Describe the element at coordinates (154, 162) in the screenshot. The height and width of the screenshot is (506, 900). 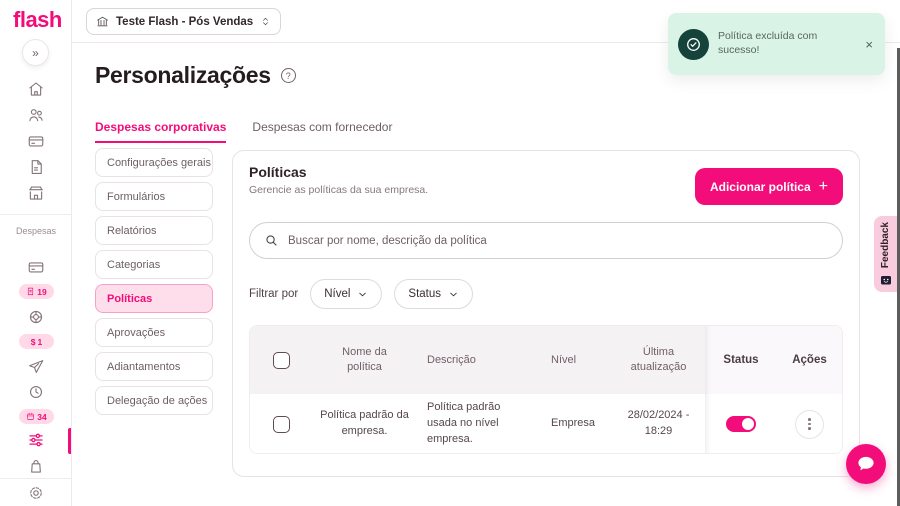
I see `menu-item-configuracoes-gerais: Configurações gerais` at that location.